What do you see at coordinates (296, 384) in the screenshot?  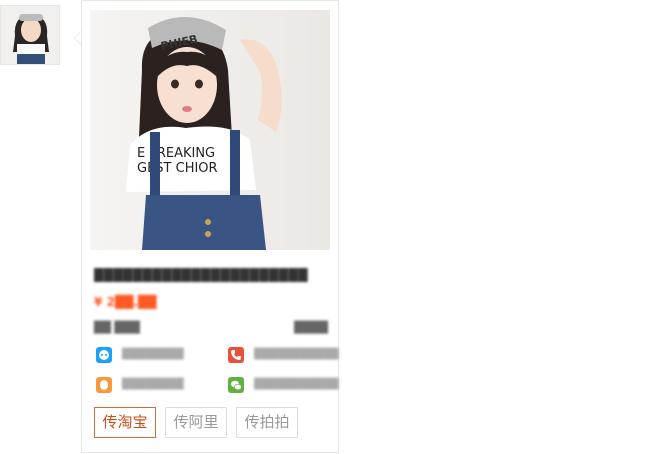 I see `contact-wechat-text: ███████████` at bounding box center [296, 384].